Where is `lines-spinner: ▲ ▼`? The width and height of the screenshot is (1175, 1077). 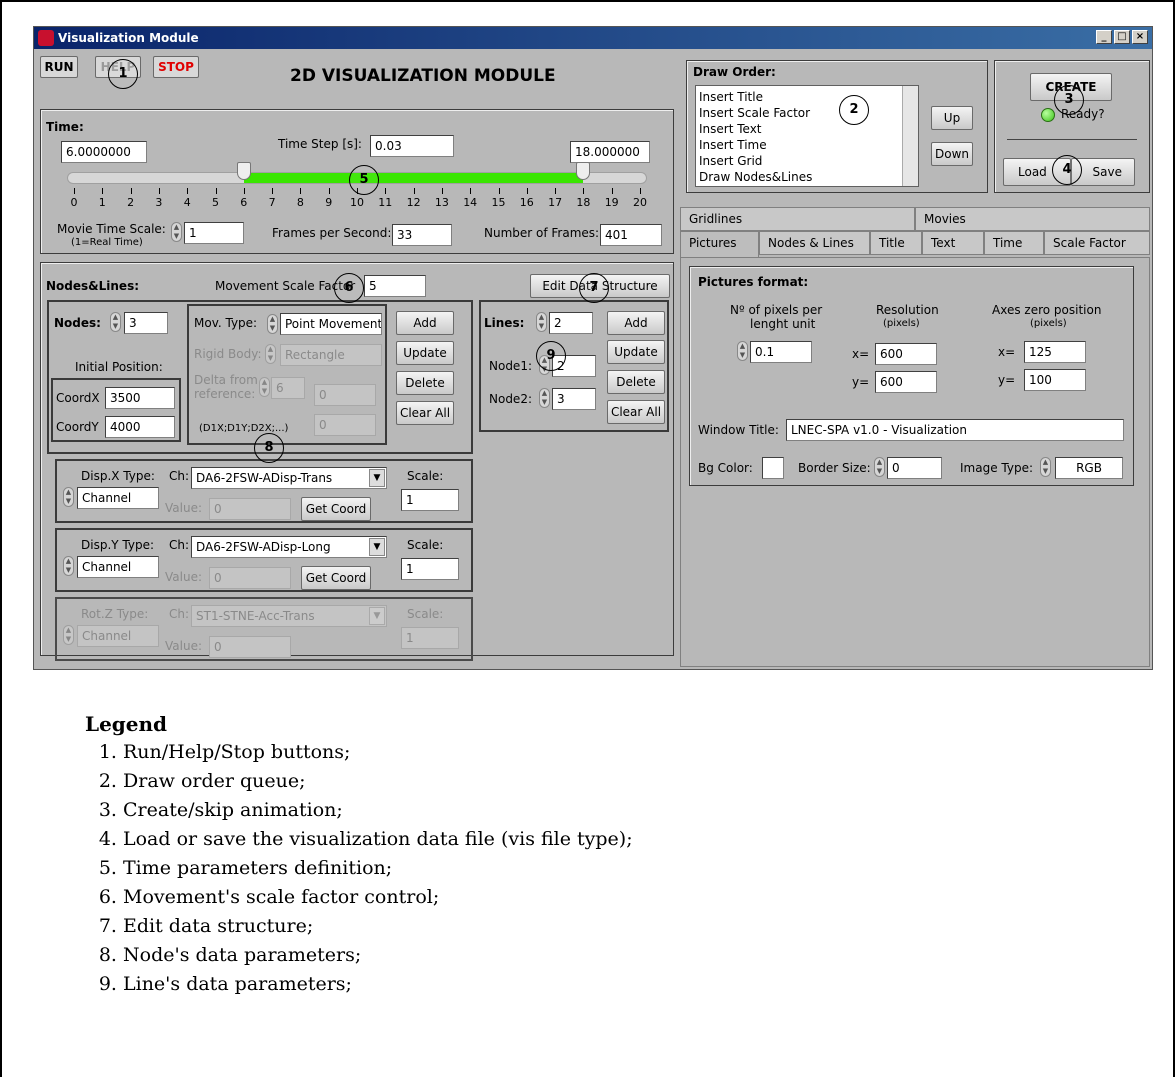 lines-spinner: ▲ ▼ is located at coordinates (541, 322).